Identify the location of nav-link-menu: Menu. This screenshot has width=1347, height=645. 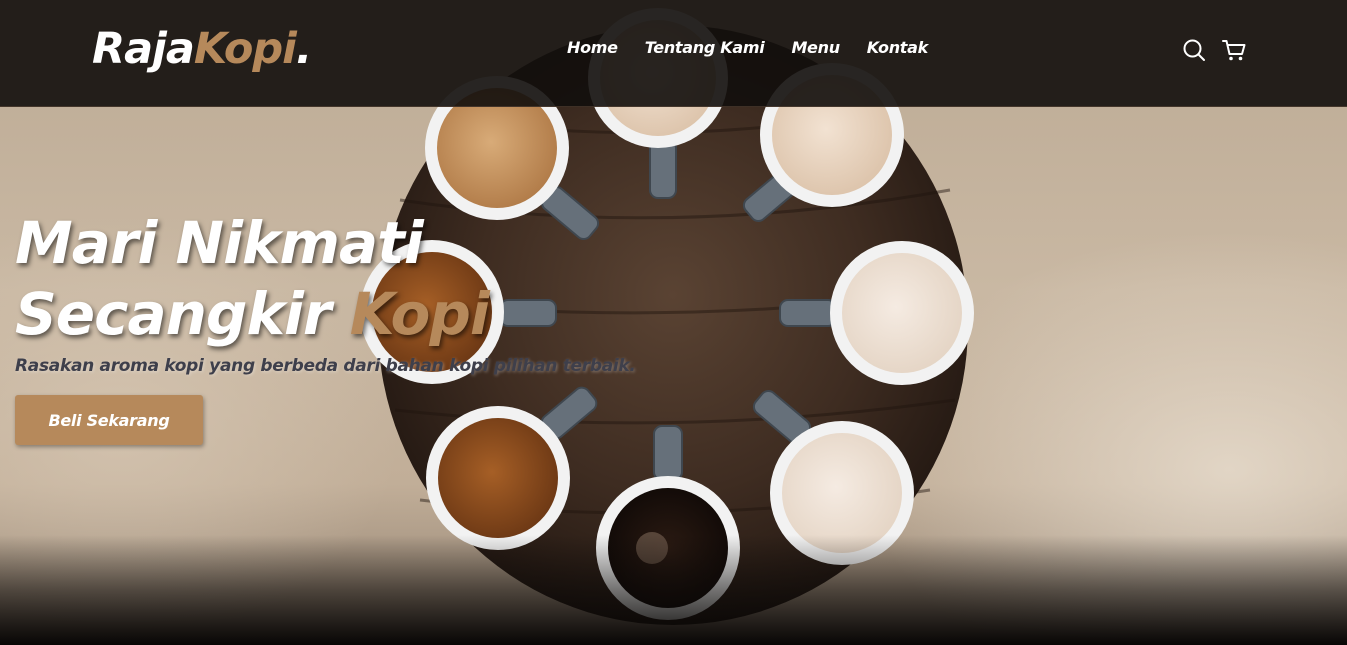
(815, 47).